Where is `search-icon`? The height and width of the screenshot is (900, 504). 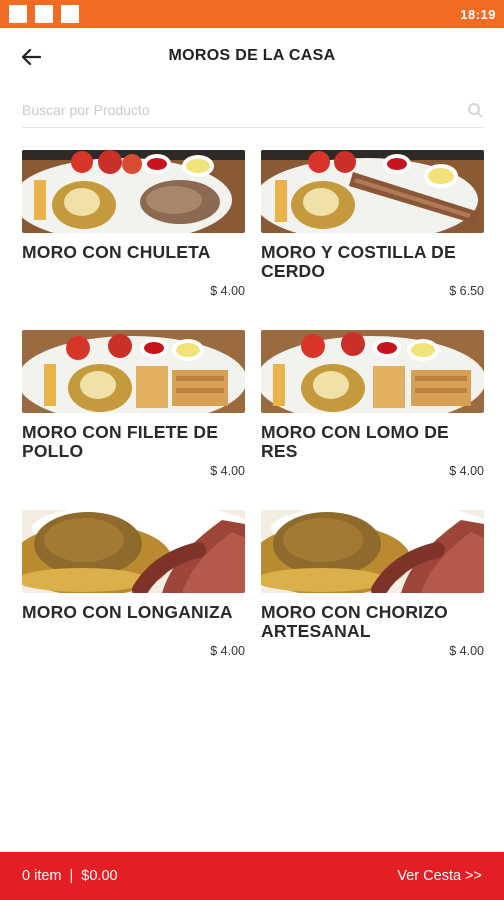 search-icon is located at coordinates (475, 110).